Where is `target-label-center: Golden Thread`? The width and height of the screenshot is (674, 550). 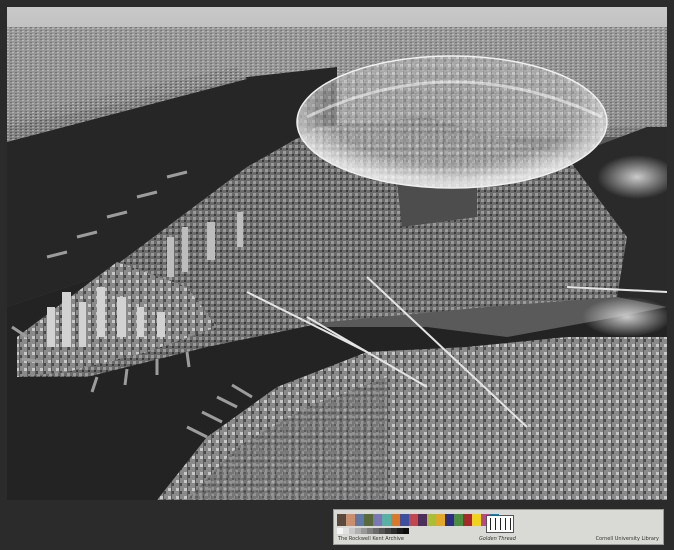 target-label-center: Golden Thread is located at coordinates (497, 539).